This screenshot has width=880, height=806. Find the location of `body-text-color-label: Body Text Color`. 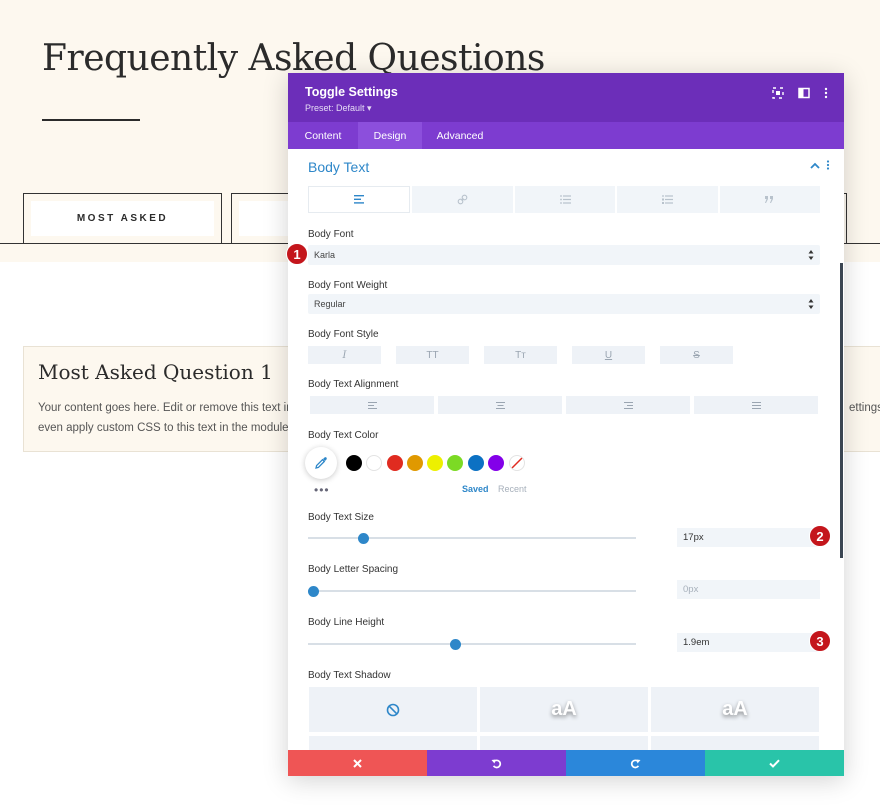

body-text-color-label: Body Text Color is located at coordinates (343, 435).